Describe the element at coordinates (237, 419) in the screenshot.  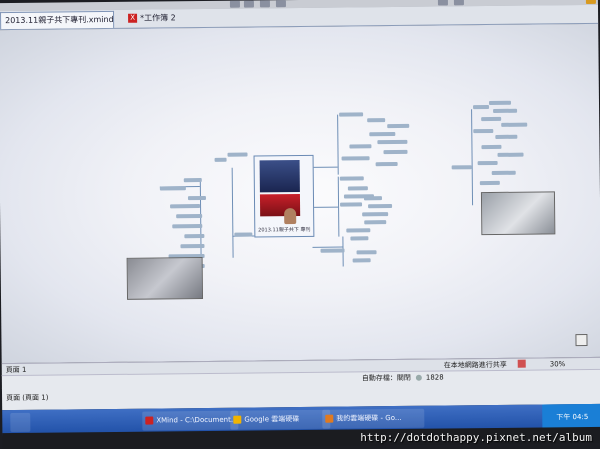
I see `folder-icon` at that location.